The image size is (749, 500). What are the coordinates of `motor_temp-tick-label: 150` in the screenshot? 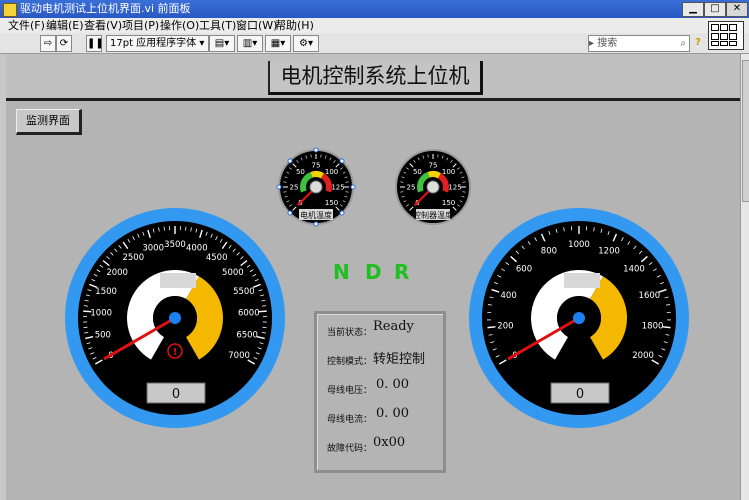 It's located at (331, 203).